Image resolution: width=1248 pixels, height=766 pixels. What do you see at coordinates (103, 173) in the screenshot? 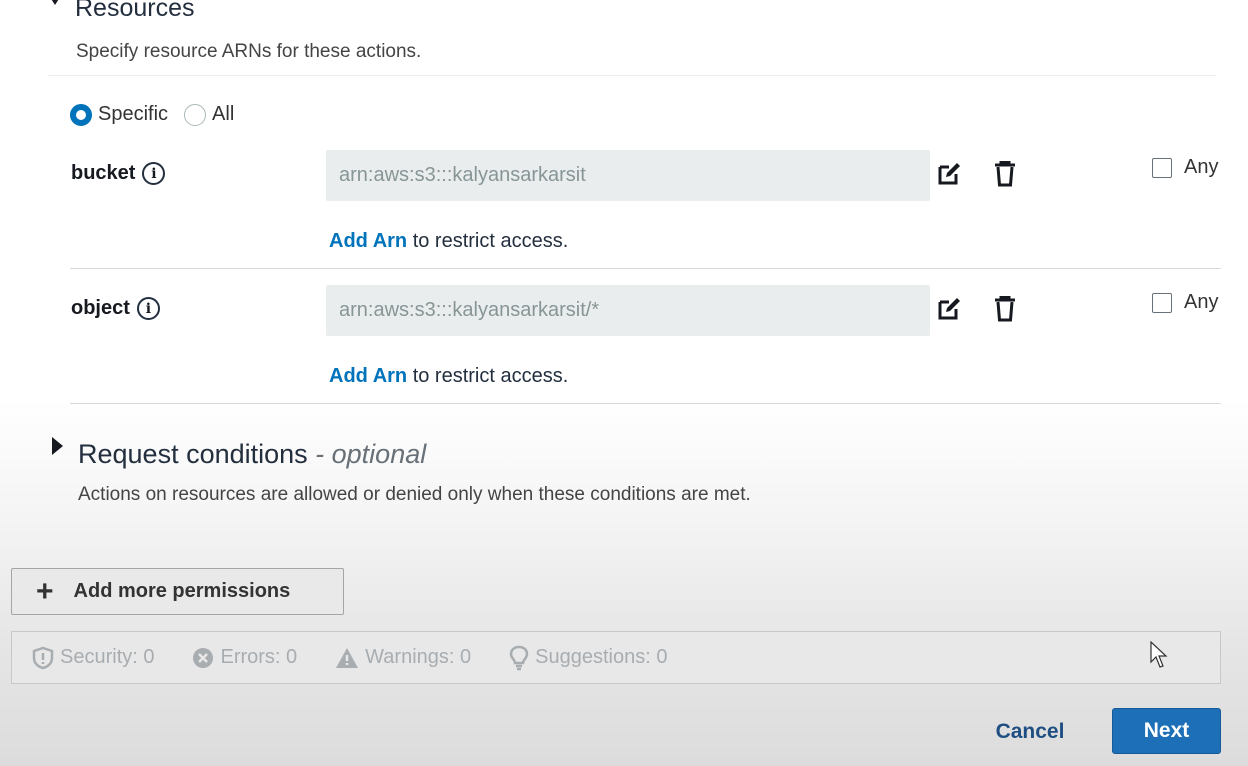
I see `bucket-label: bucket` at bounding box center [103, 173].